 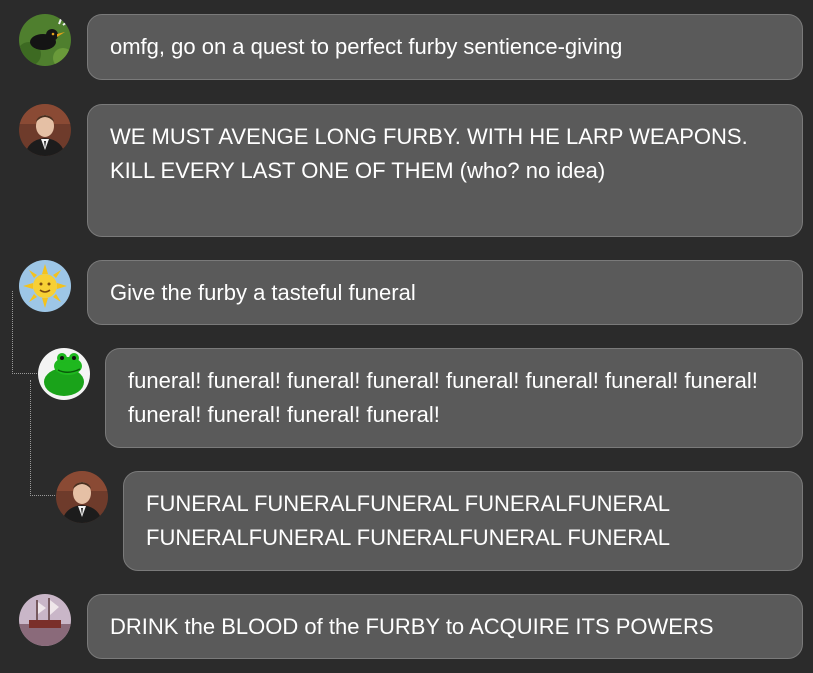 I want to click on message-bubble: Give the furby a tasteful funeral, so click(x=445, y=292).